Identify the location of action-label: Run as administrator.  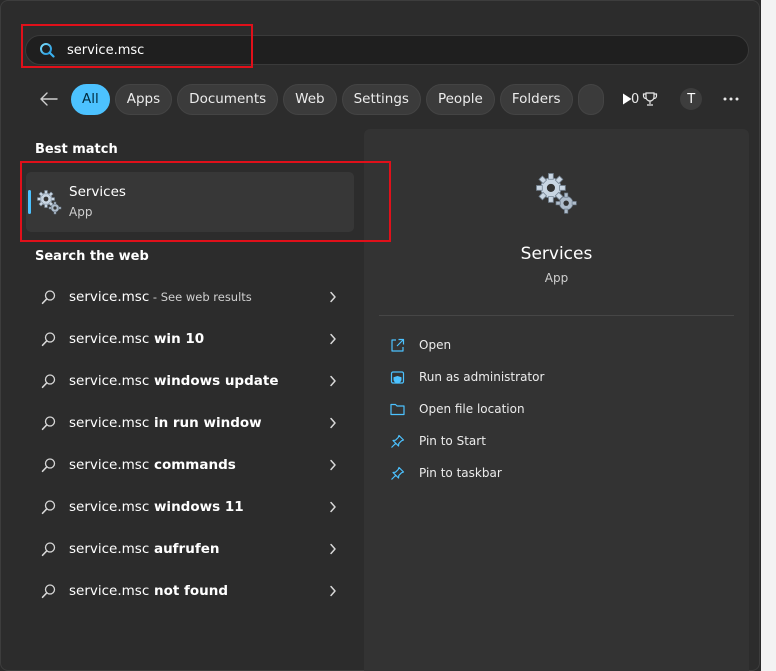
(482, 377).